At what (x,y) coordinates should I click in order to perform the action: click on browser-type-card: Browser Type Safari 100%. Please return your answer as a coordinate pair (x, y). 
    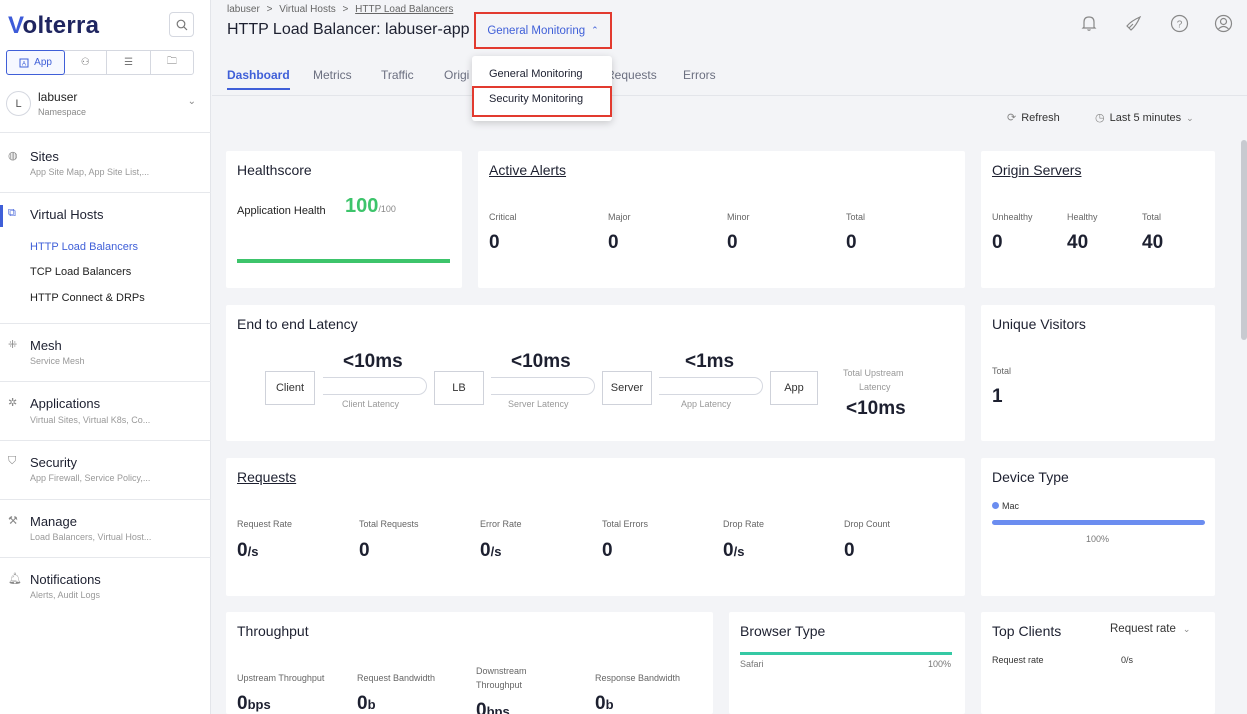
    Looking at the image, I should click on (847, 663).